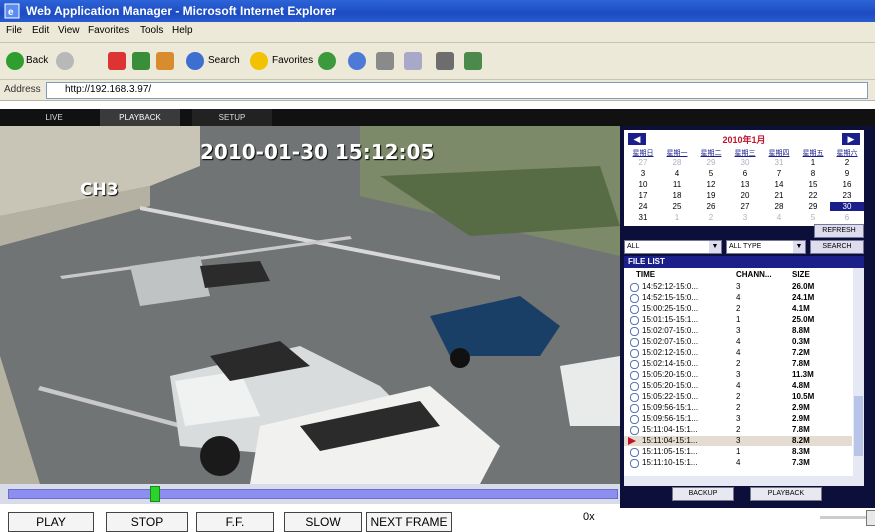 The height and width of the screenshot is (532, 875). I want to click on file-list-row: 15:11:04-15:1... 3 8.2M, so click(738, 441).